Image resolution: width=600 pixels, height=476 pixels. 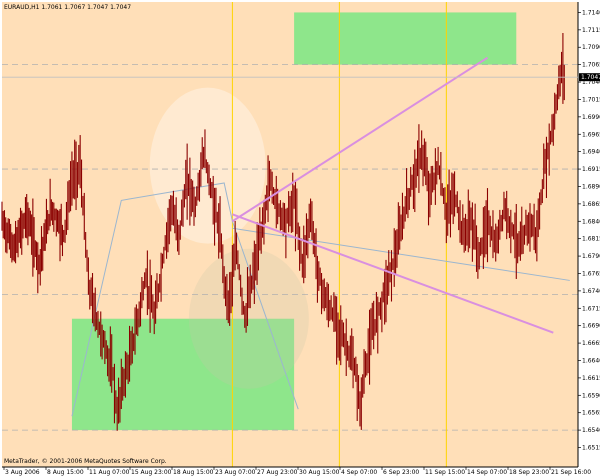 What do you see at coordinates (401, 472) in the screenshot?
I see `x-tick-label: 6 Sep 23:00` at bounding box center [401, 472].